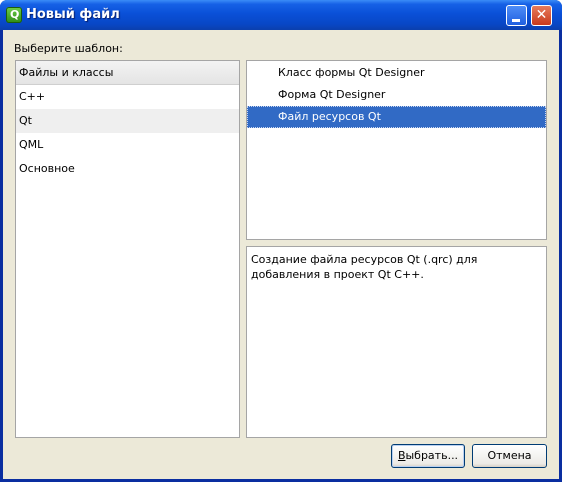  Describe the element at coordinates (516, 15) in the screenshot. I see `minimize-button` at that location.